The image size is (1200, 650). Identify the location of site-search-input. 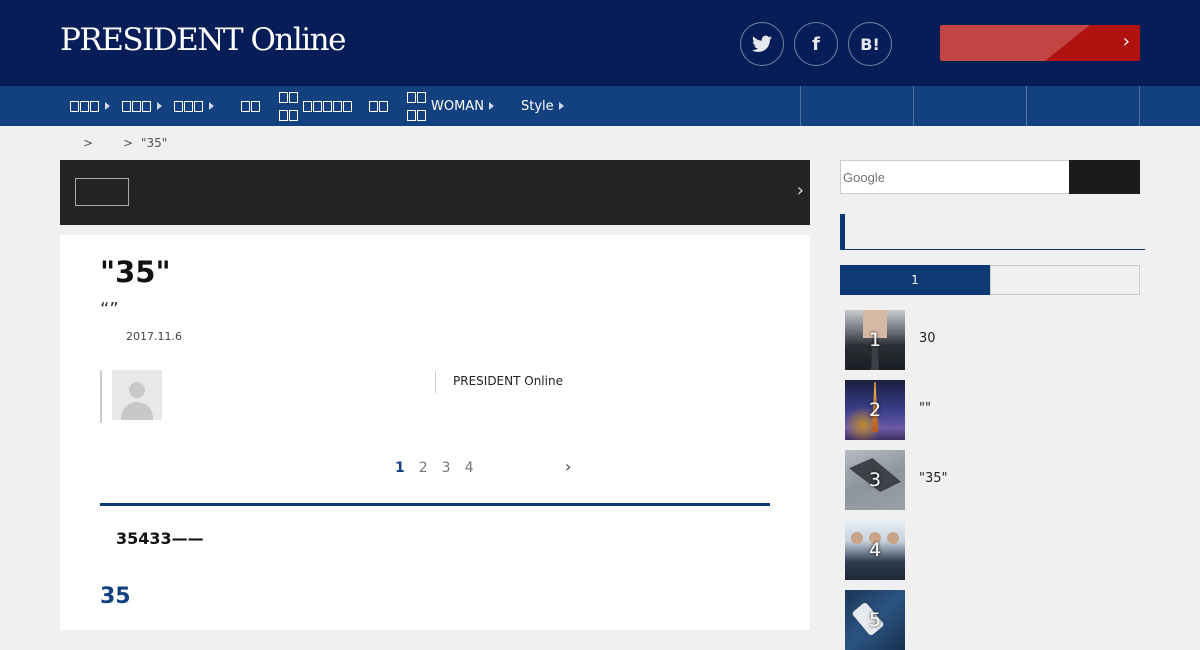
(955, 177).